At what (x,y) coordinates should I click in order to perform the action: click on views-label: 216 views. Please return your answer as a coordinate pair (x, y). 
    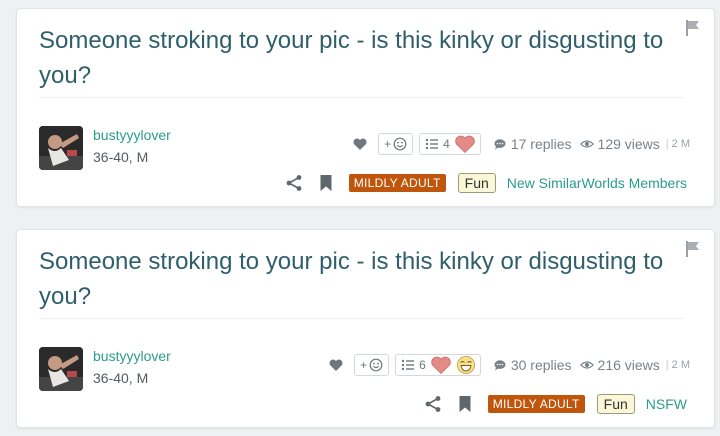
    Looking at the image, I should click on (628, 365).